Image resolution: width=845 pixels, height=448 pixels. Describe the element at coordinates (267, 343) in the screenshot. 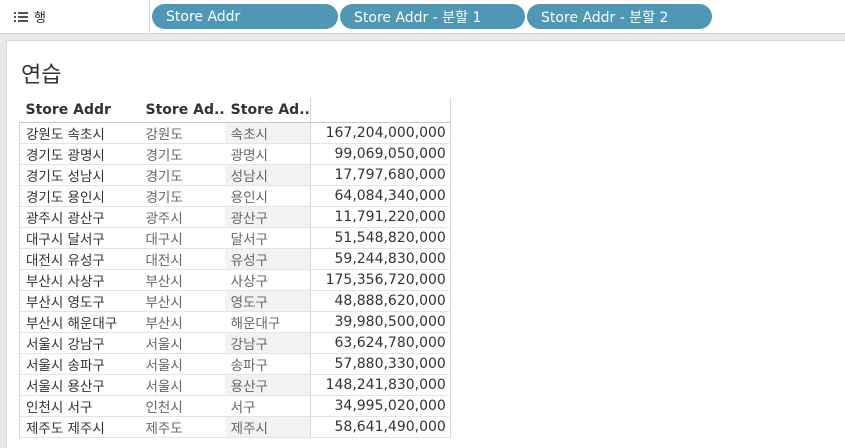

I see `cell-split-2: 강남구` at that location.